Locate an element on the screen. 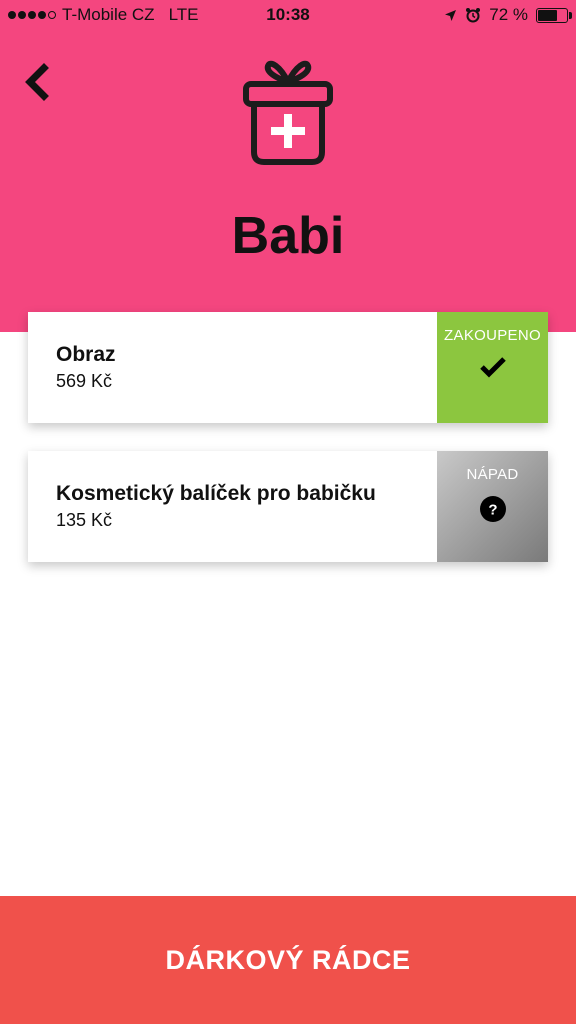 The height and width of the screenshot is (1024, 576). battery-percent: 72 % is located at coordinates (508, 14).